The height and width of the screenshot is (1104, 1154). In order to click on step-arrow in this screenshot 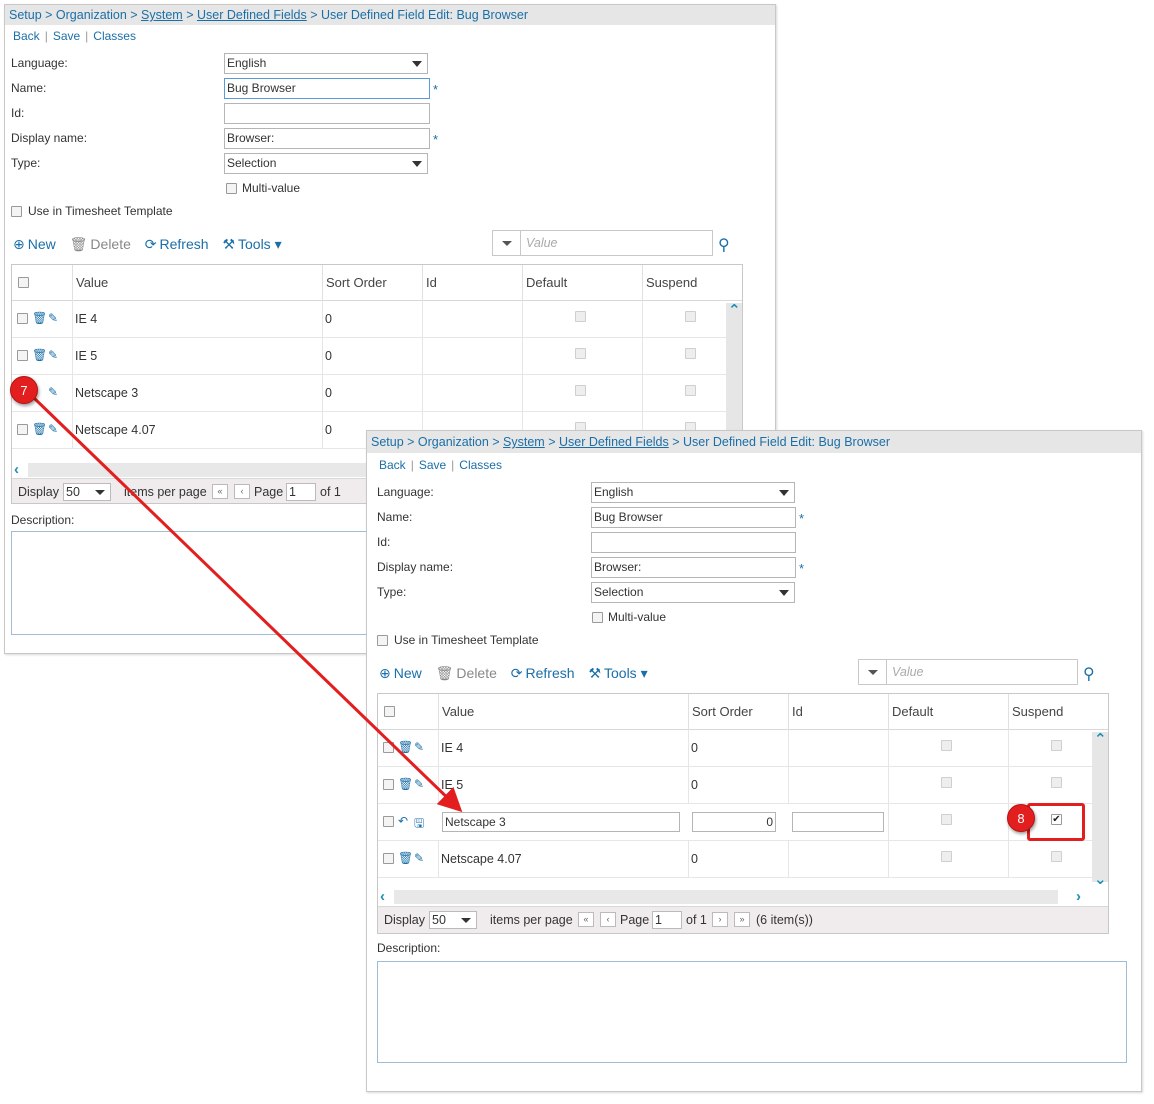, I will do `click(247, 604)`.